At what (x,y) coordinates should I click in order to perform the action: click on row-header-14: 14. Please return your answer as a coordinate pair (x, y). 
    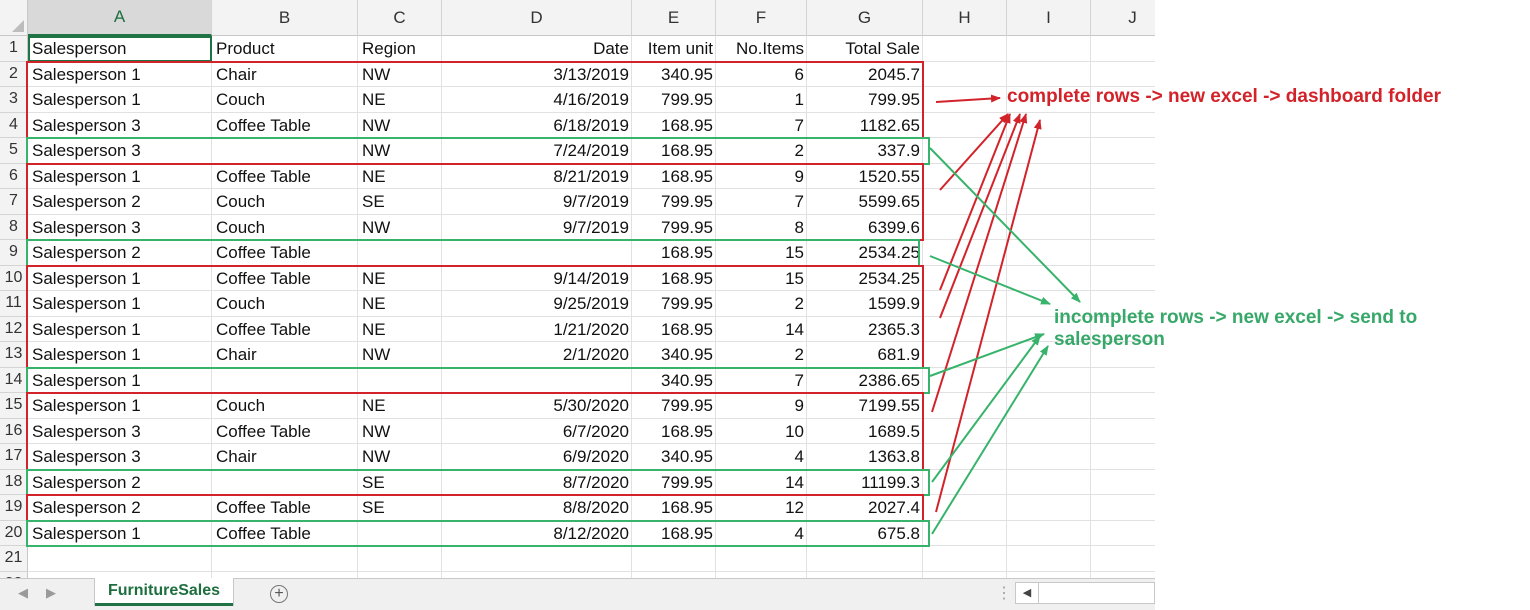
    Looking at the image, I should click on (14, 380).